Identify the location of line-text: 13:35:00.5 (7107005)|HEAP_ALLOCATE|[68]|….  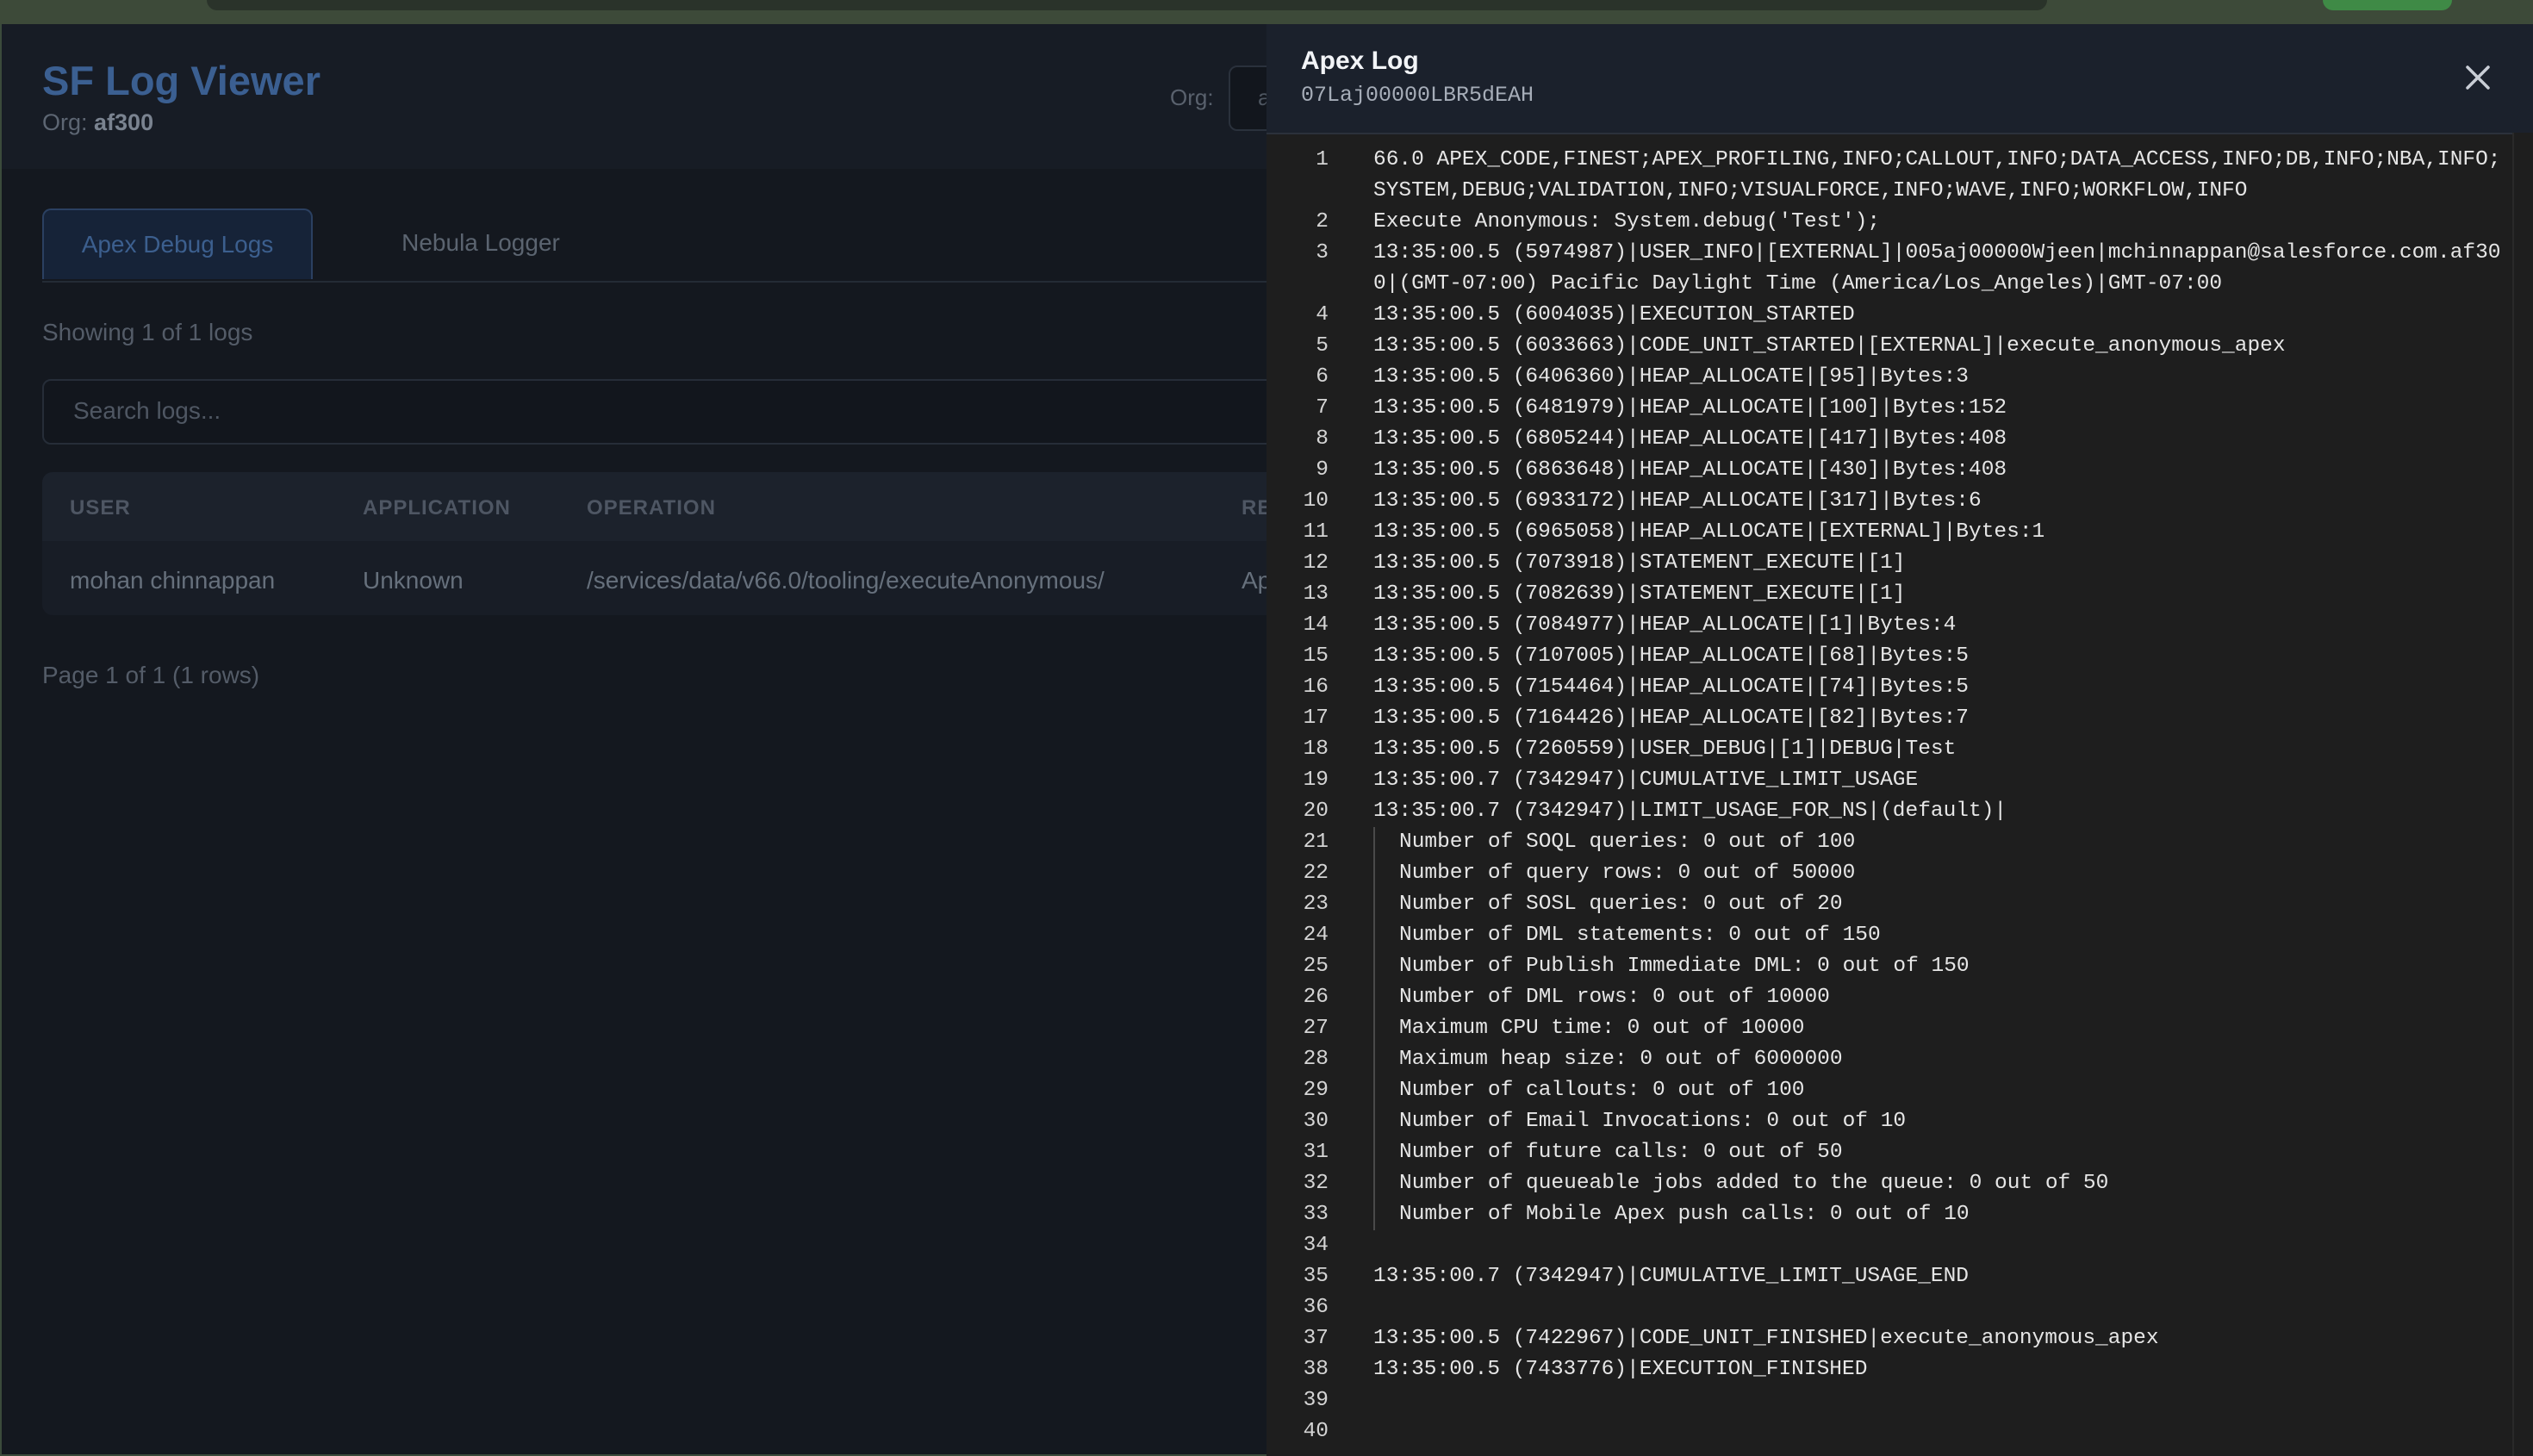
(1671, 656).